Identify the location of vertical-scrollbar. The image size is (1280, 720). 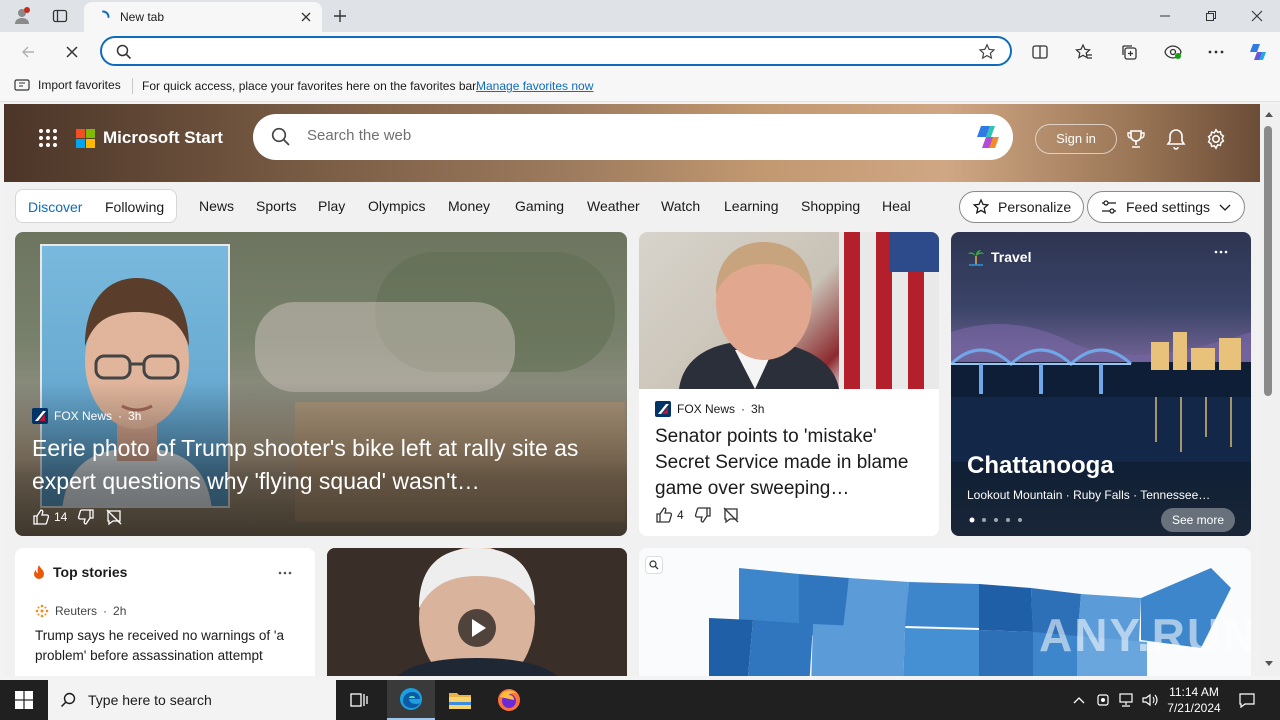
(1270, 390).